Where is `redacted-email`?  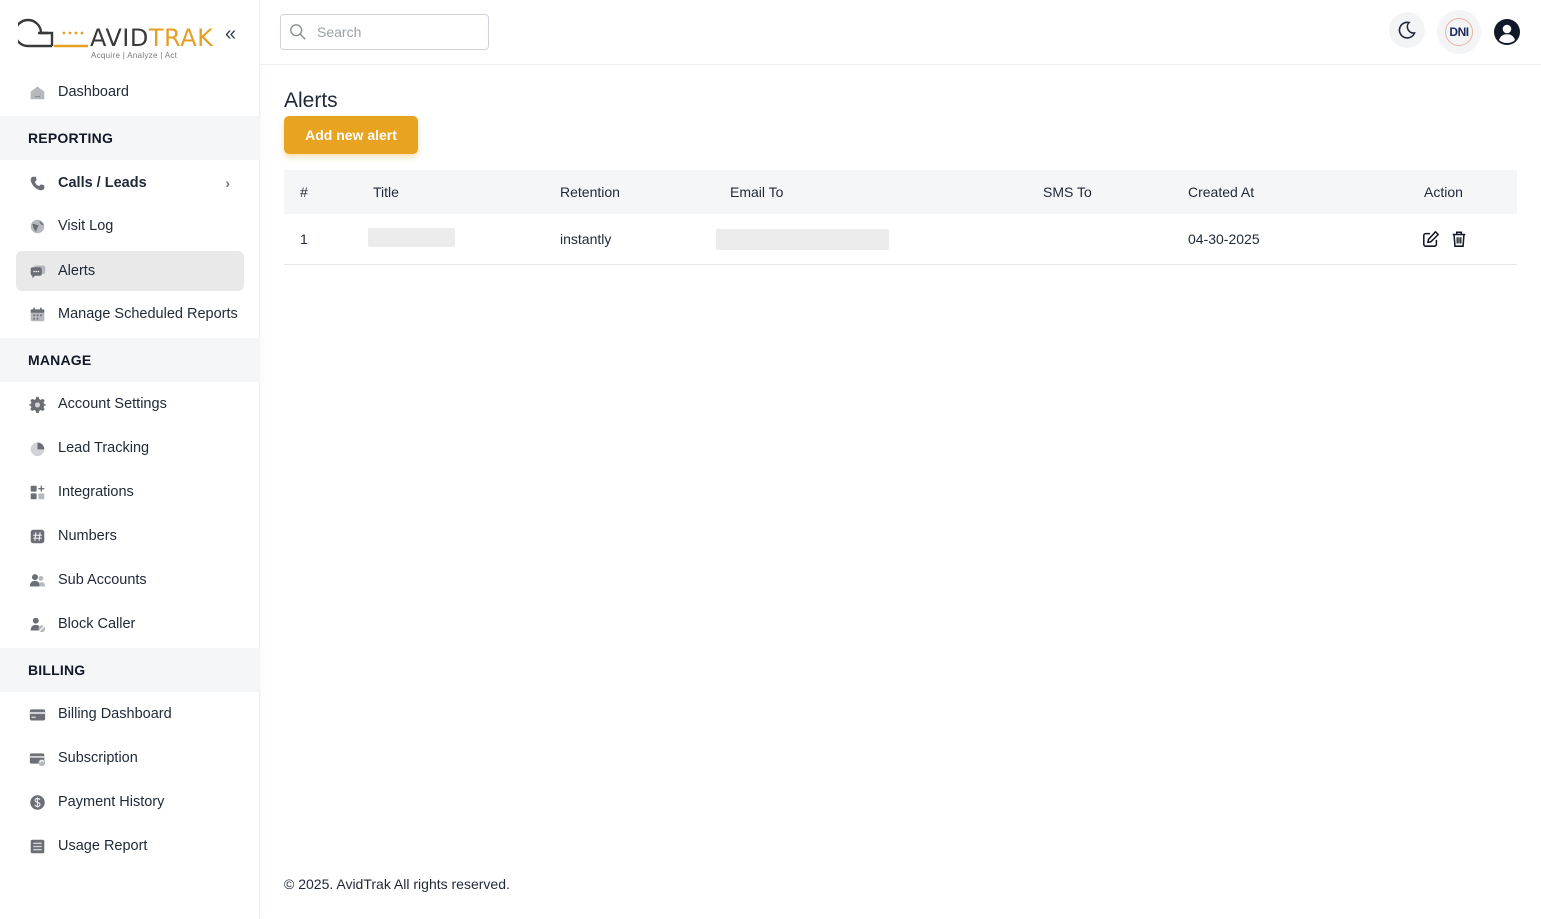
redacted-email is located at coordinates (802, 239).